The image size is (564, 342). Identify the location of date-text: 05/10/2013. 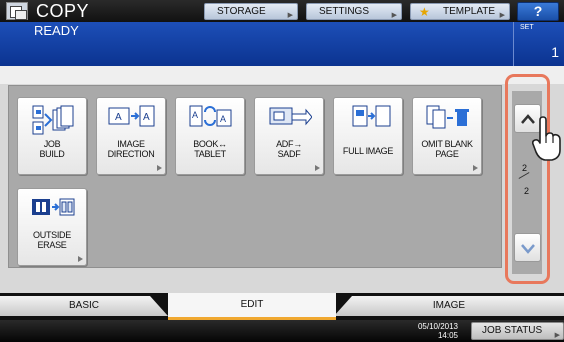
(437, 326).